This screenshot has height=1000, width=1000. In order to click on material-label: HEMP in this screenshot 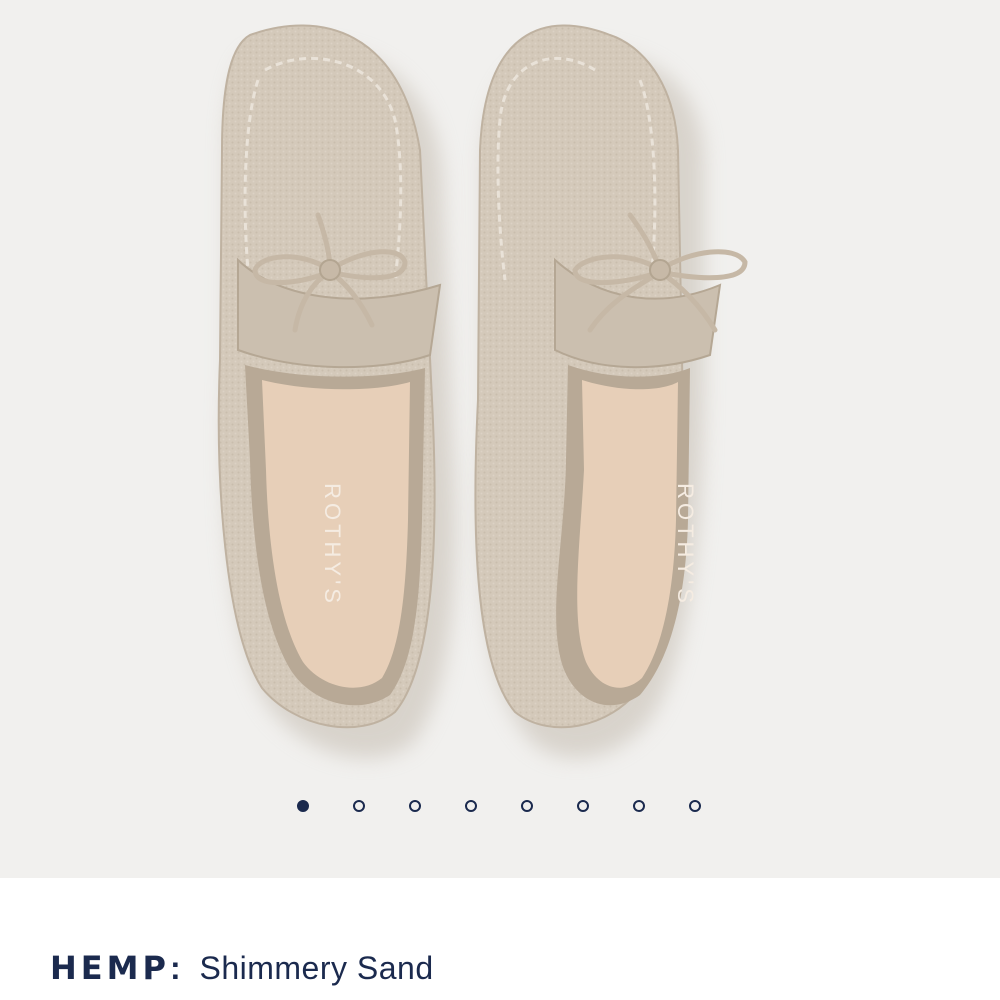, I will do `click(110, 968)`.